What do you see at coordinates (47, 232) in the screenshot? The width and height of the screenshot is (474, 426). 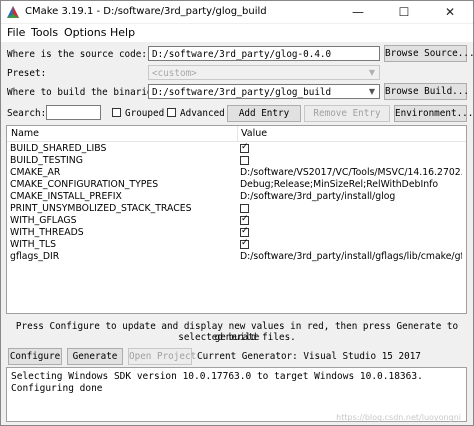 I see `entry-name: WITH_THREADS` at bounding box center [47, 232].